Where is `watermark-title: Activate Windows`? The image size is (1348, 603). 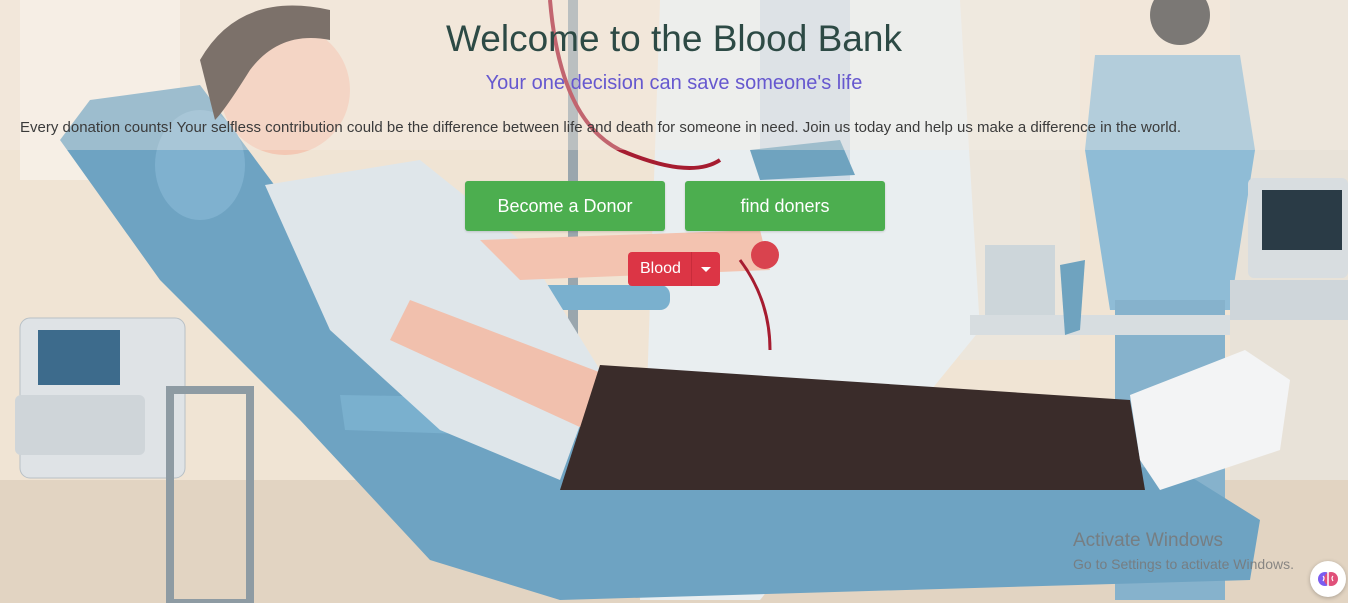 watermark-title: Activate Windows is located at coordinates (1148, 540).